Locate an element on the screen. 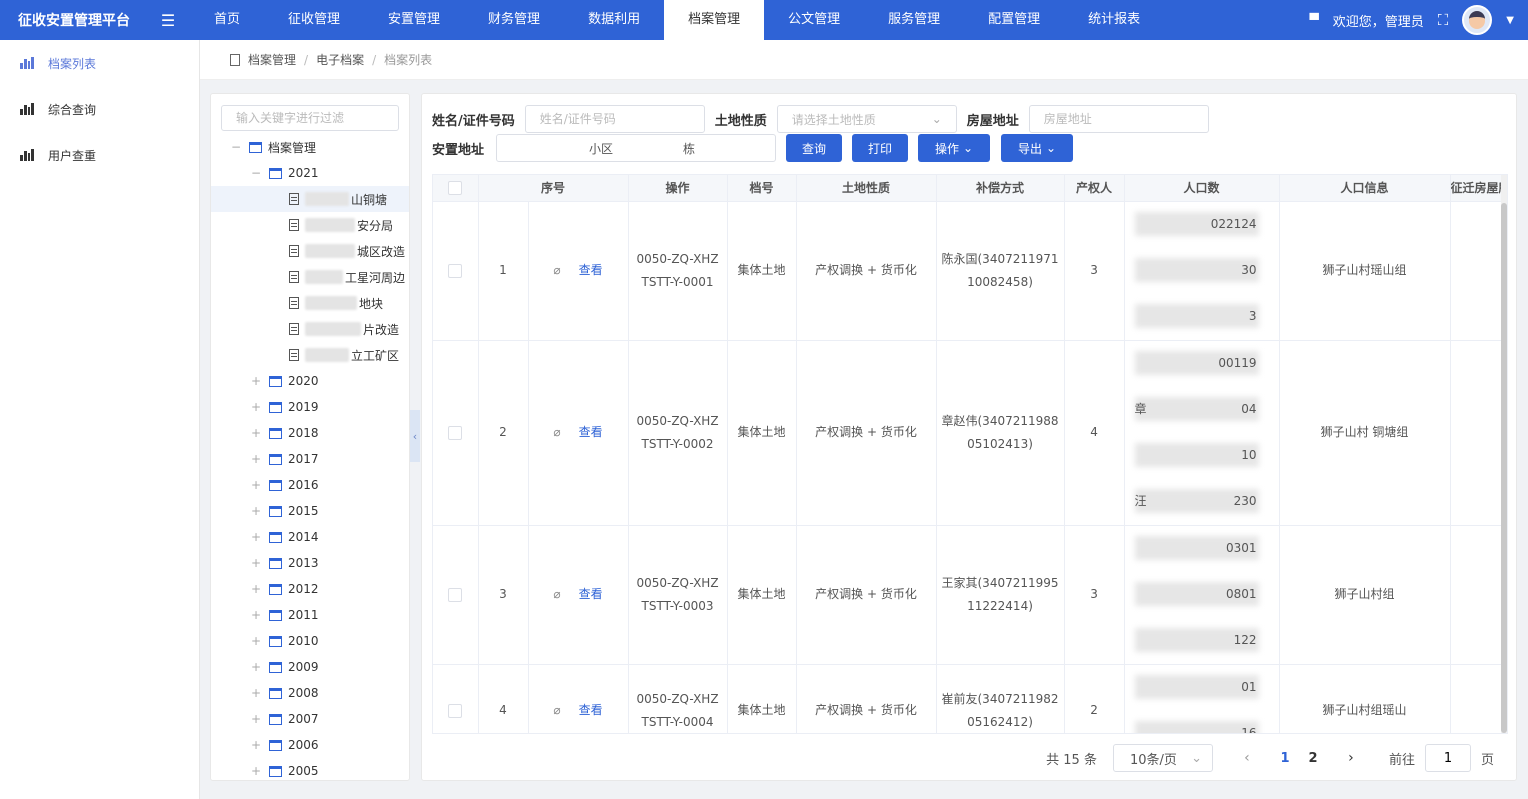 This screenshot has width=1528, height=799. chevron-down-icon: ▼ is located at coordinates (1510, 20).